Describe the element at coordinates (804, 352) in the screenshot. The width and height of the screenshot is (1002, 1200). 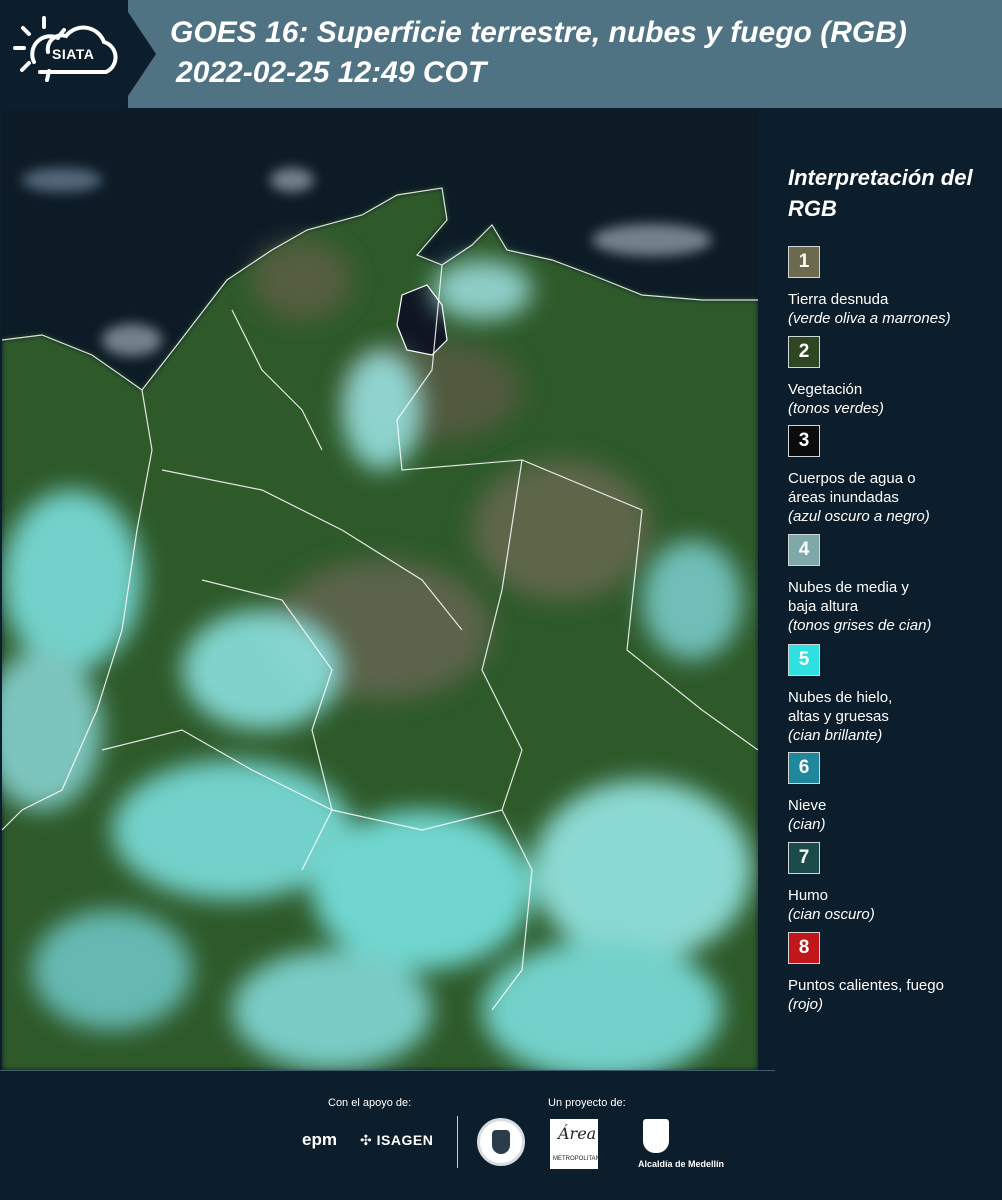
I see `legend-swatch: 2` at that location.